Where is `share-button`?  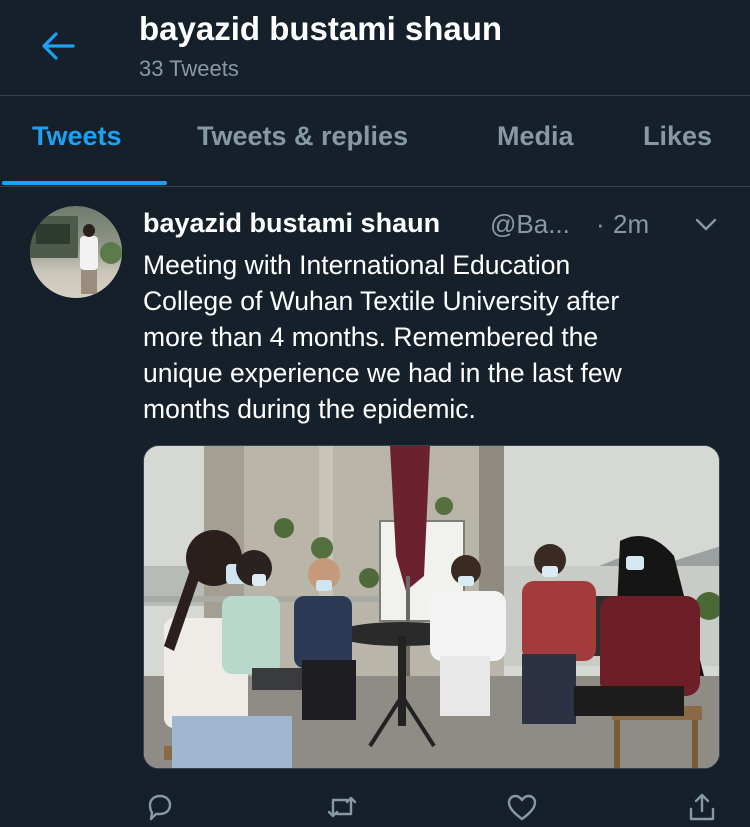 share-button is located at coordinates (702, 807).